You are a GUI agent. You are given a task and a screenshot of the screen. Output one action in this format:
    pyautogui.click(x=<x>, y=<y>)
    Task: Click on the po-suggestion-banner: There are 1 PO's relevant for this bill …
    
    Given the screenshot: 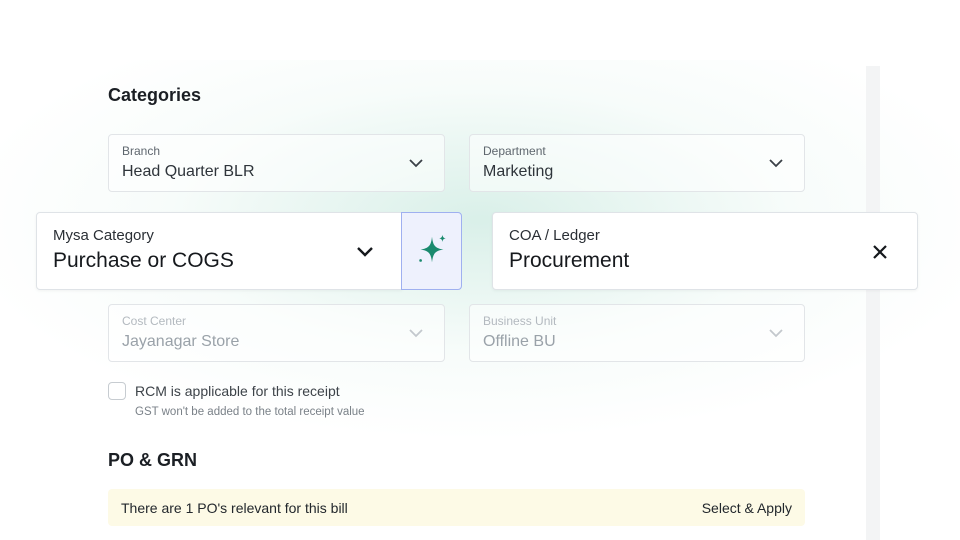 What is the action you would take?
    pyautogui.click(x=456, y=507)
    